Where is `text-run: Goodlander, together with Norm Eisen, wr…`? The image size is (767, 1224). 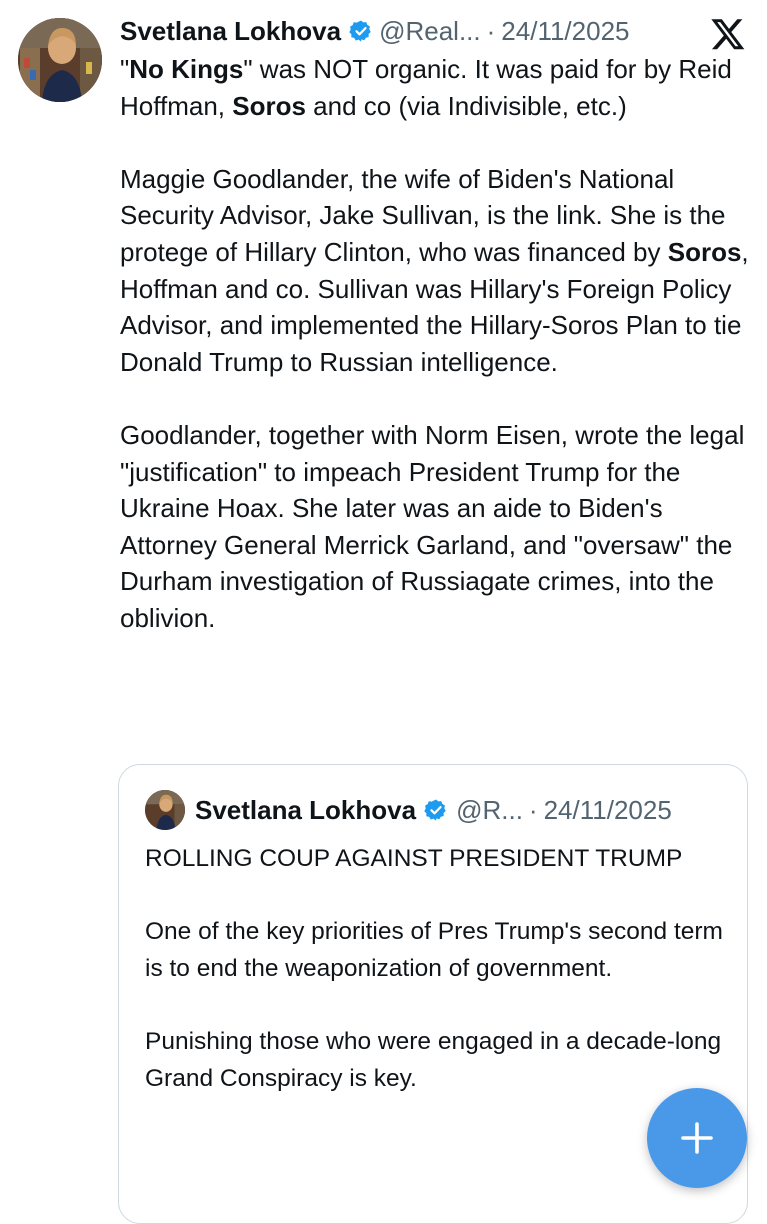
text-run: Goodlander, together with Norm Eisen, wr… is located at coordinates (432, 526).